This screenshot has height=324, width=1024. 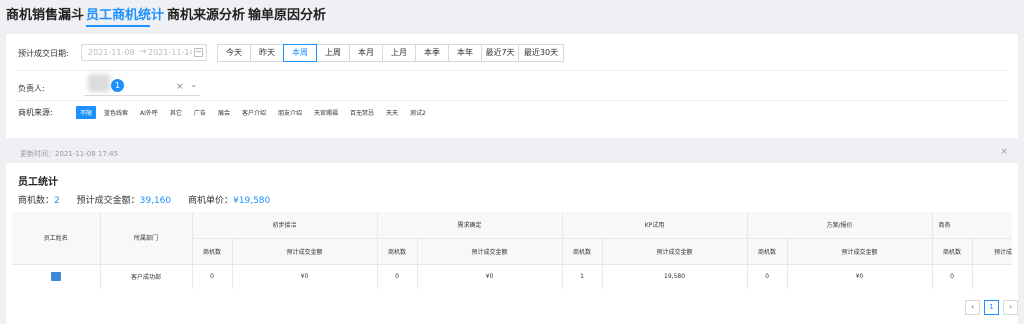 What do you see at coordinates (234, 53) in the screenshot?
I see `period-today-button: 今天` at bounding box center [234, 53].